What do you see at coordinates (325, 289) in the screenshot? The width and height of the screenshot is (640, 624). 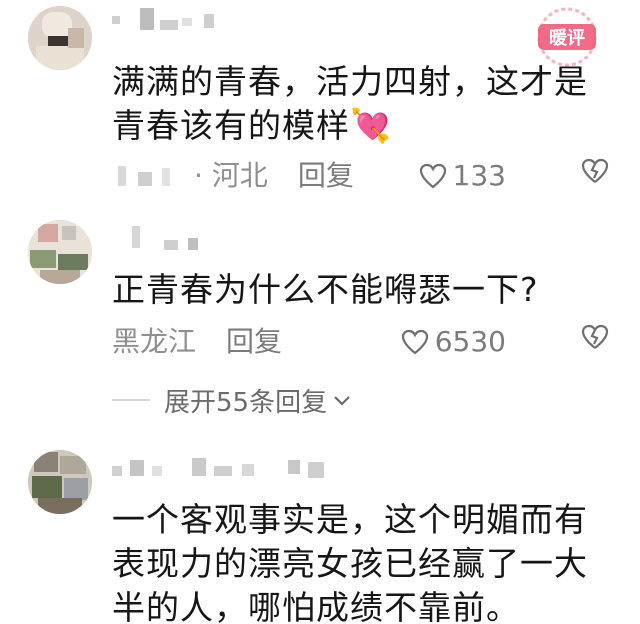 I see `comment-text: 正青春为什么不能嘚瑟一下?` at bounding box center [325, 289].